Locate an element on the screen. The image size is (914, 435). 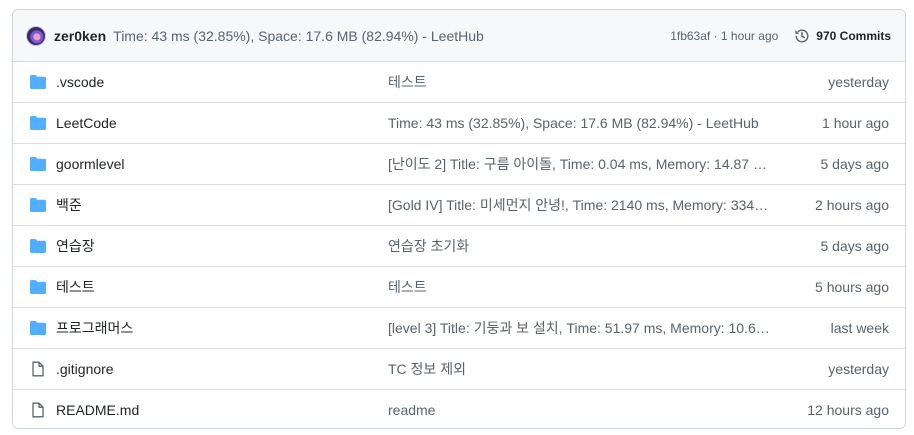
file-name-link: LeetCode is located at coordinates (222, 123).